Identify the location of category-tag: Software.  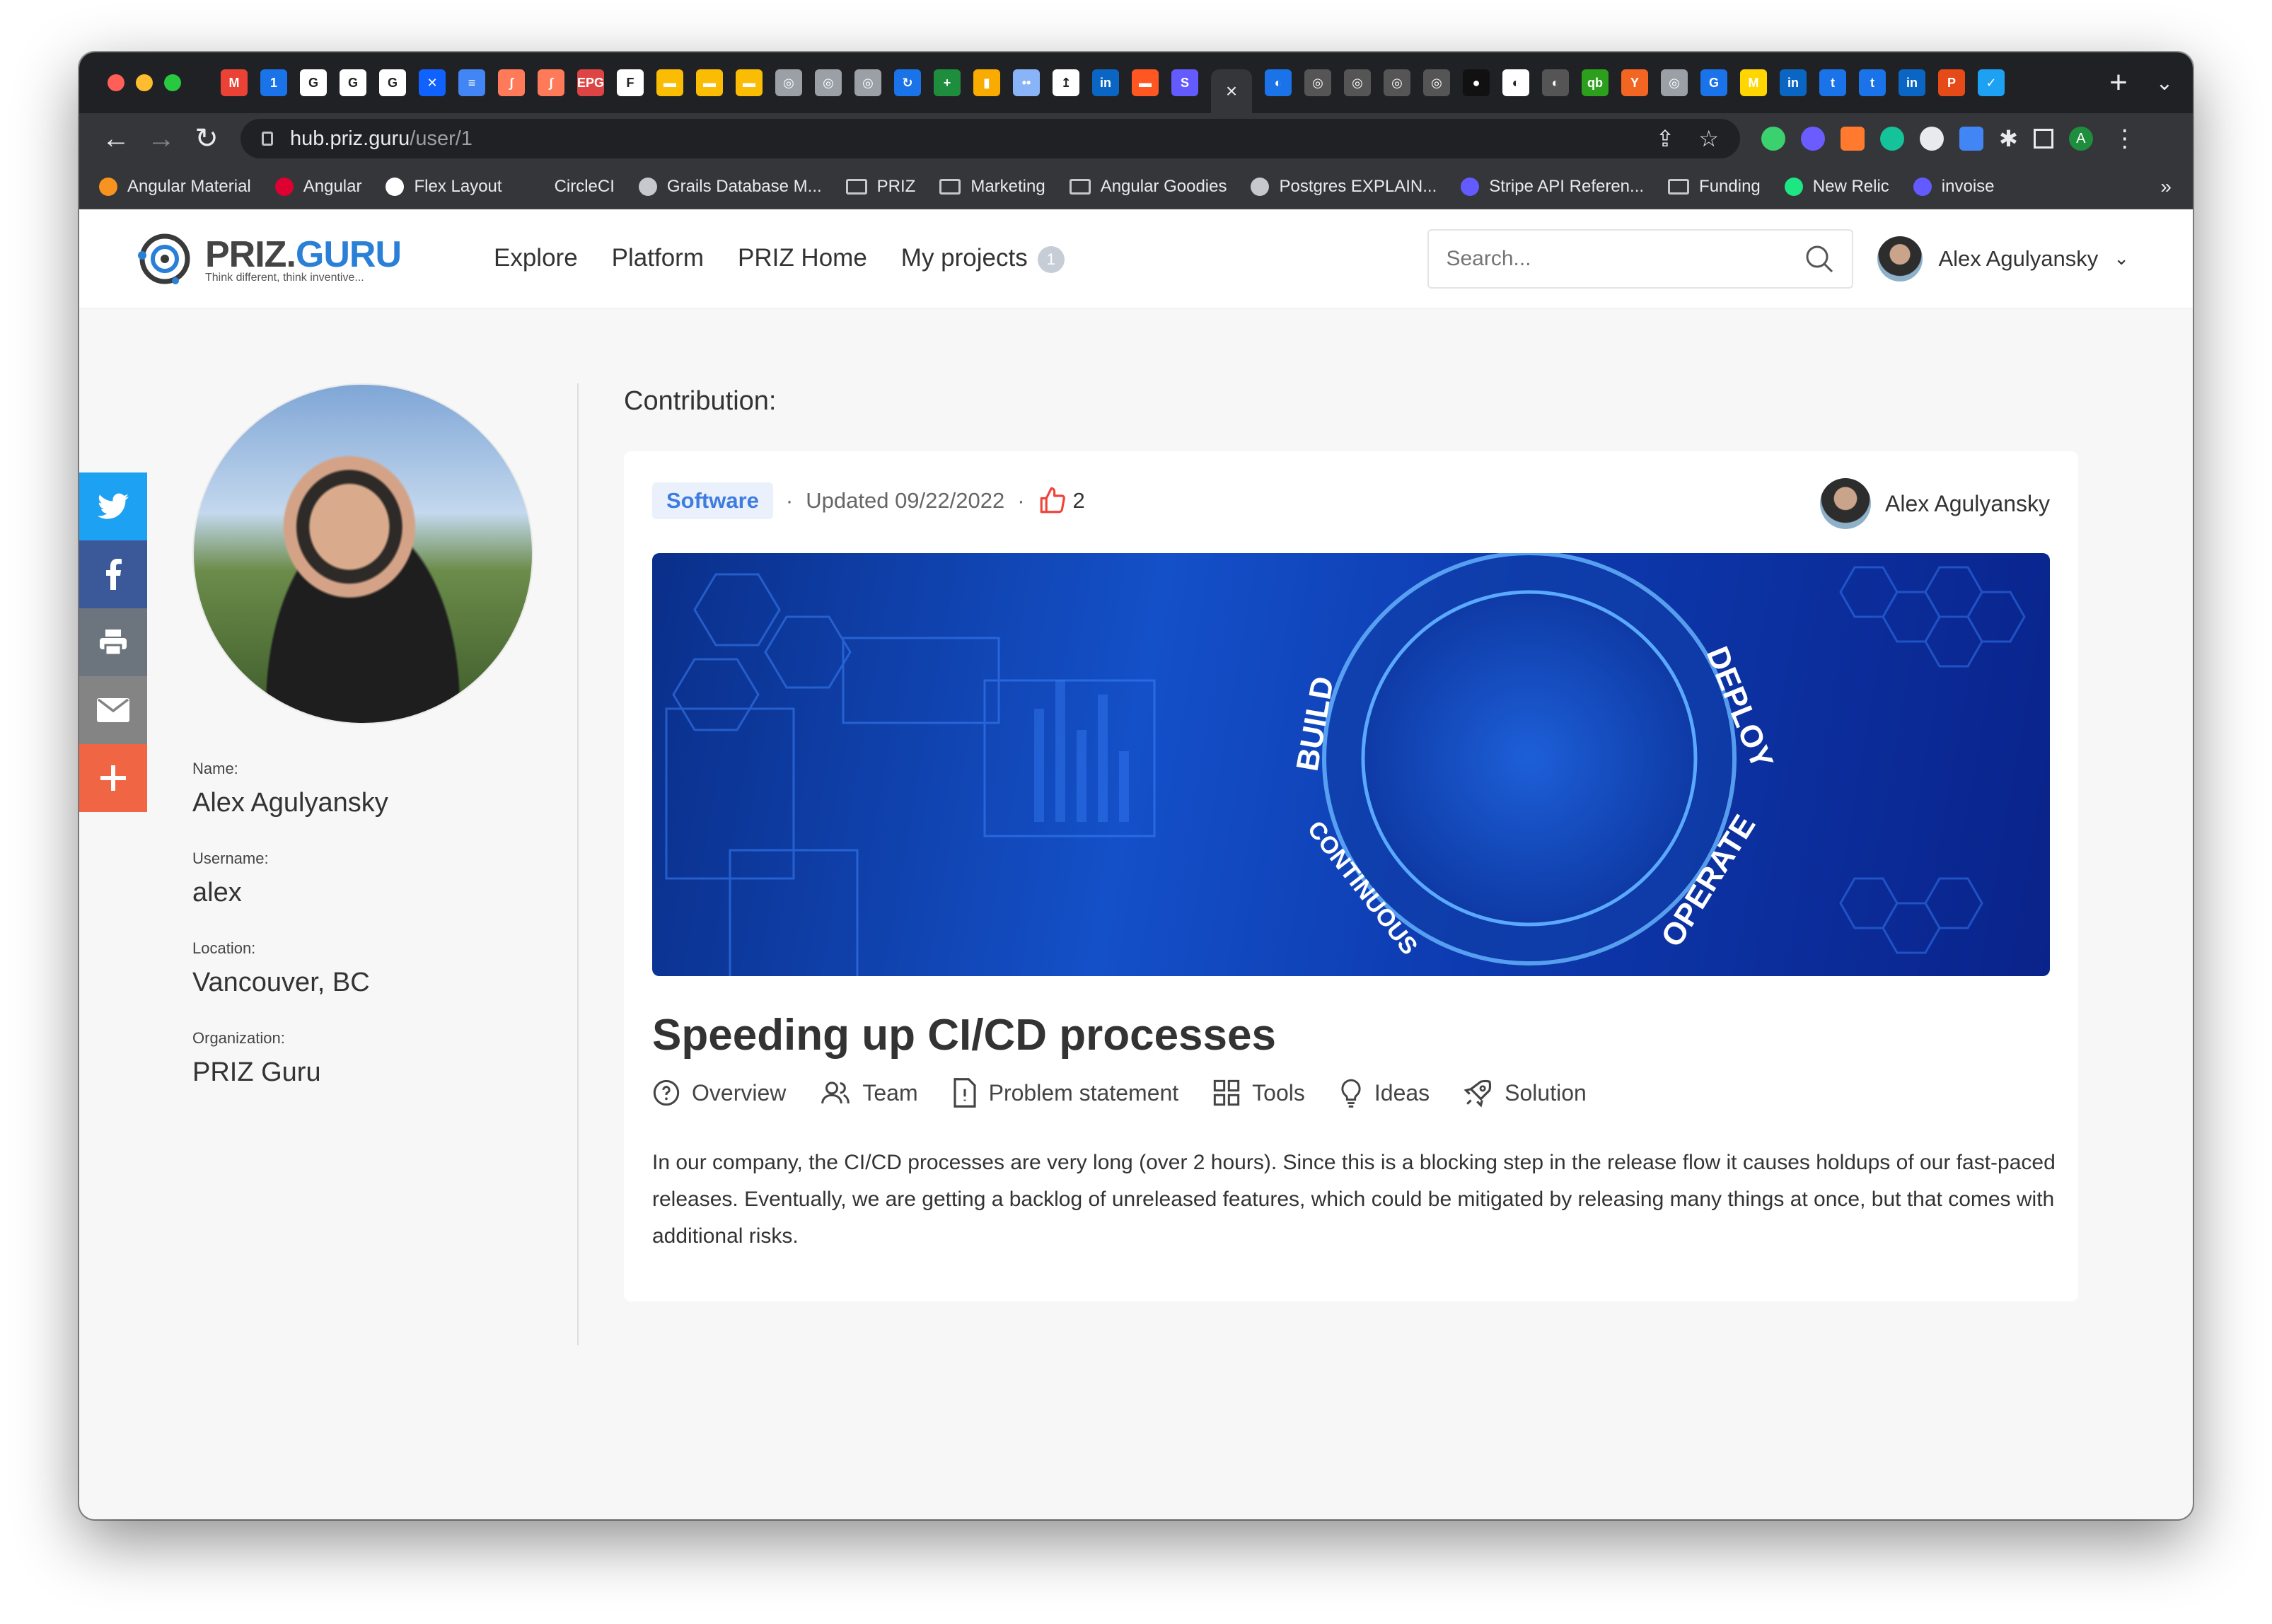
(713, 500).